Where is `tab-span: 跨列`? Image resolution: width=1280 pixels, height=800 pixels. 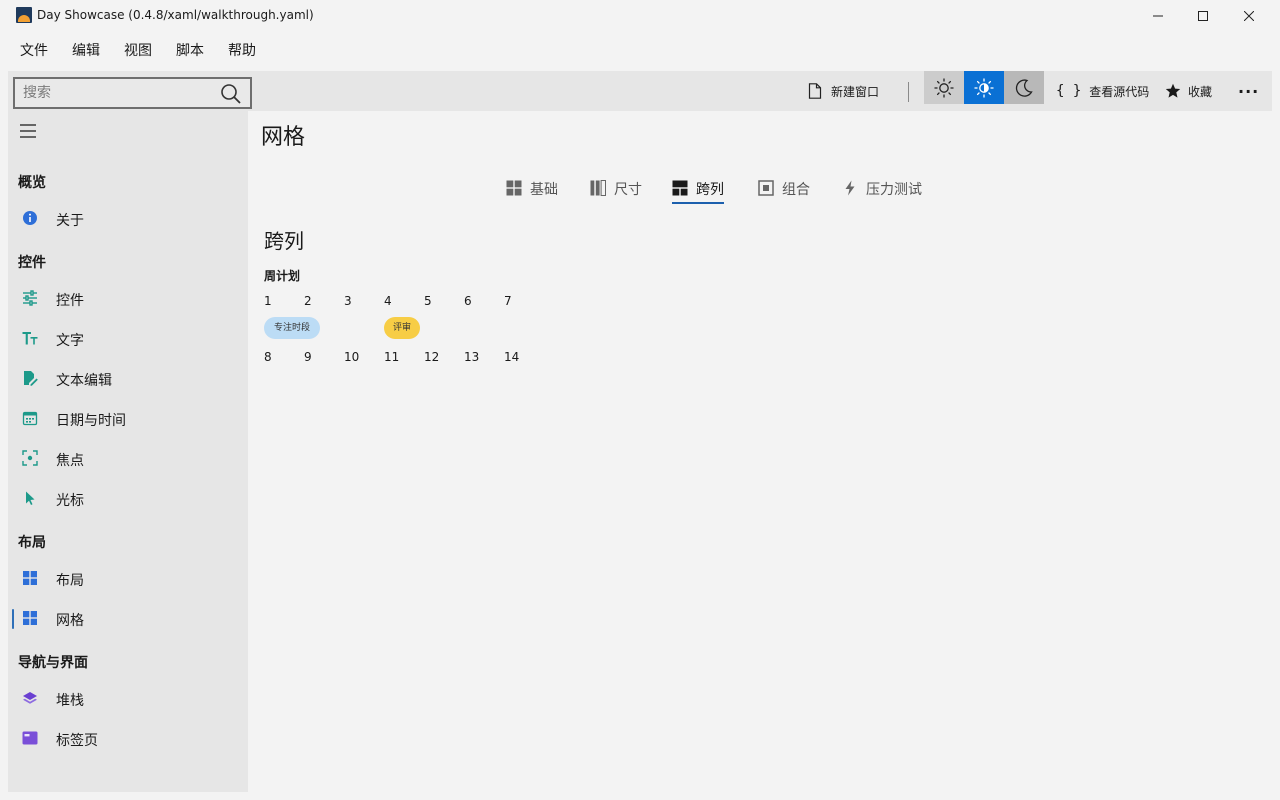 tab-span: 跨列 is located at coordinates (698, 188).